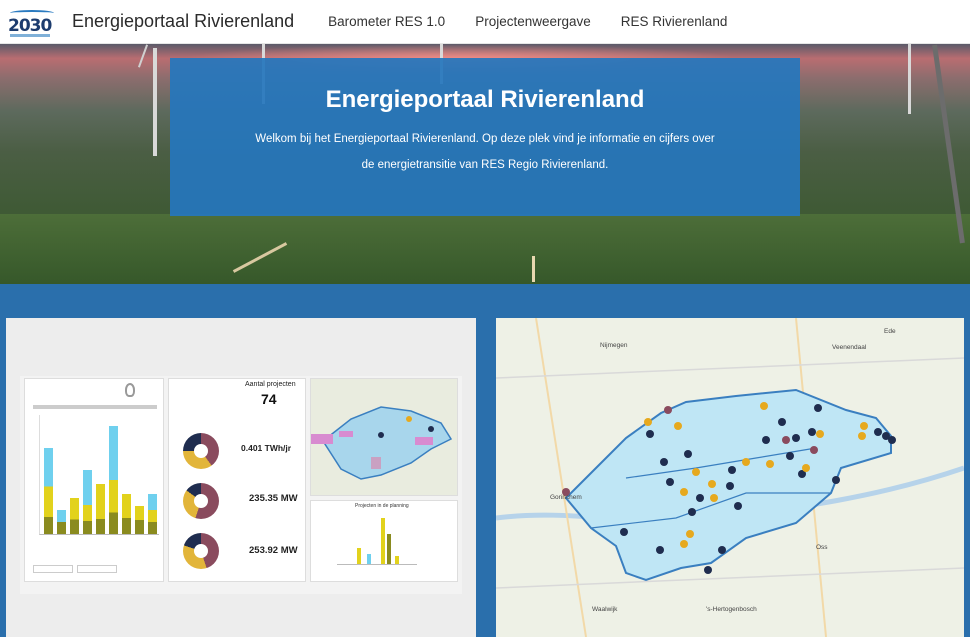 This screenshot has width=970, height=637. I want to click on projects-count: 74, so click(269, 399).